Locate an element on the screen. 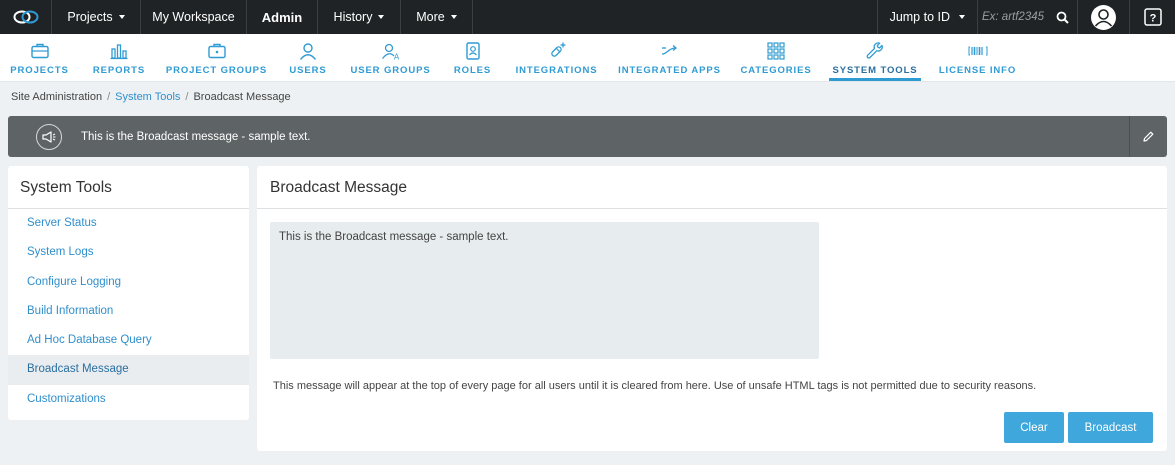 Image resolution: width=1175 pixels, height=465 pixels. nav-more: More is located at coordinates (437, 17).